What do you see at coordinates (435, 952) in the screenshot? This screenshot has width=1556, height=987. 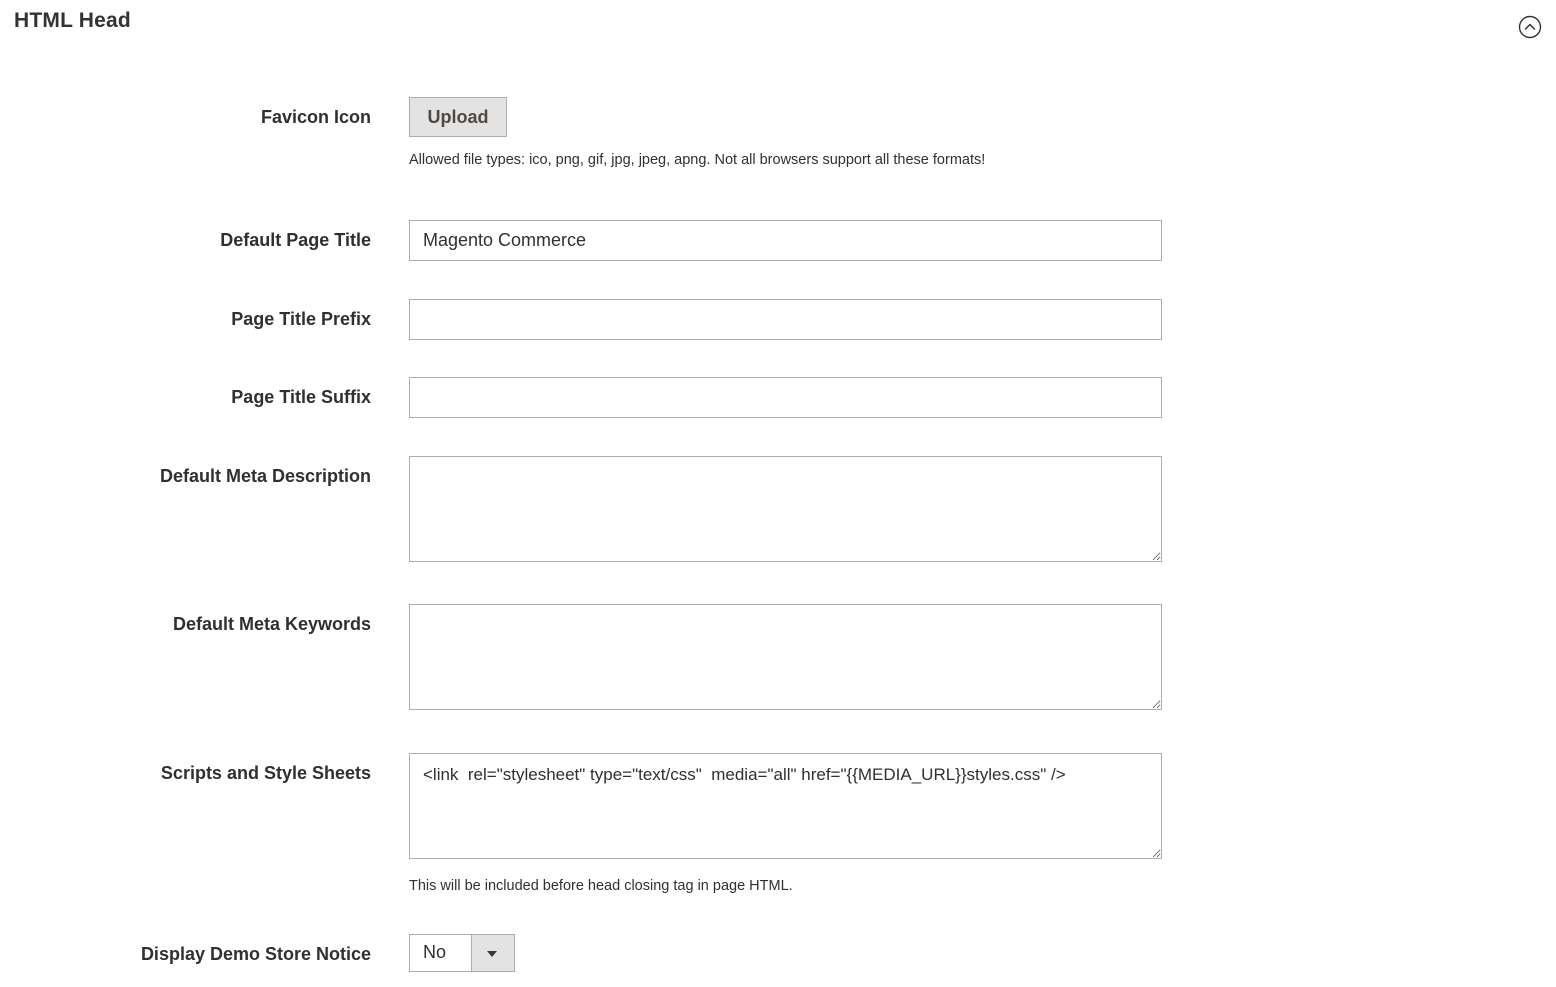 I see `demo-notice-selected-value: No` at bounding box center [435, 952].